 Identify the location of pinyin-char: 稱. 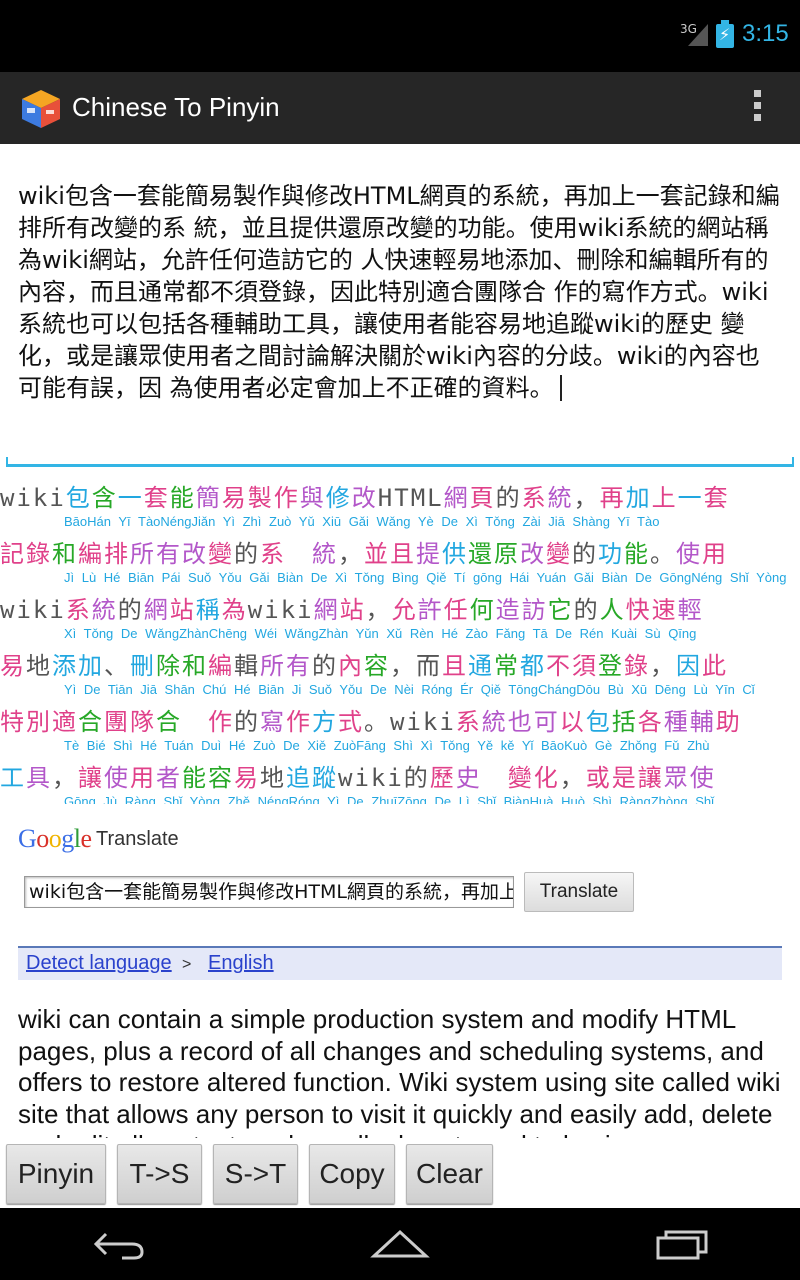
(208, 610).